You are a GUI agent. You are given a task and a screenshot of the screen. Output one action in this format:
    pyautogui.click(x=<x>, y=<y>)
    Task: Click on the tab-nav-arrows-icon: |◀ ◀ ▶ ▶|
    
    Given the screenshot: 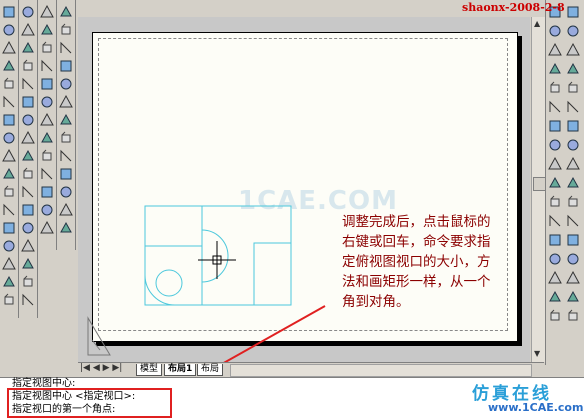 What is the action you would take?
    pyautogui.click(x=101, y=368)
    